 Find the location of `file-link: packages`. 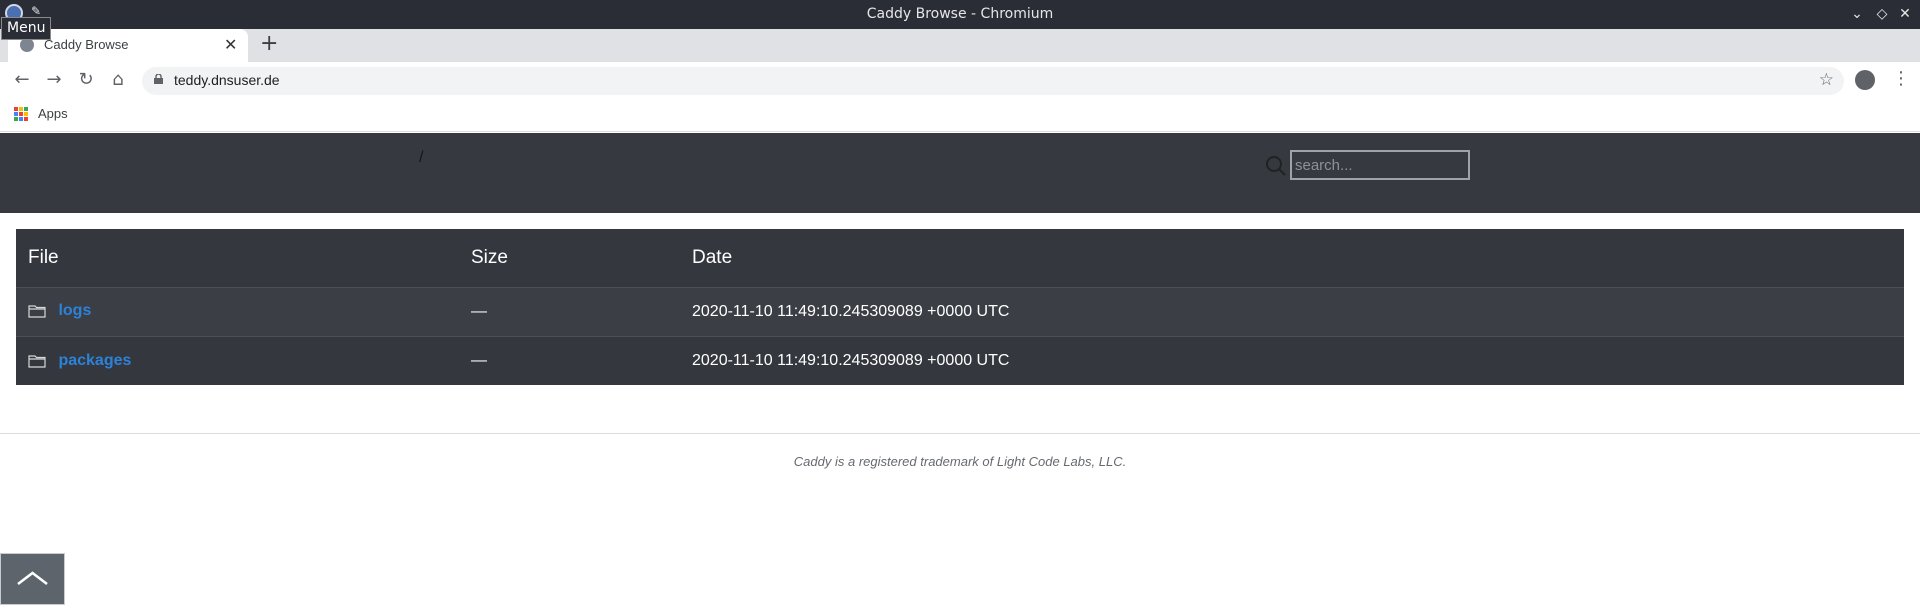

file-link: packages is located at coordinates (94, 360).